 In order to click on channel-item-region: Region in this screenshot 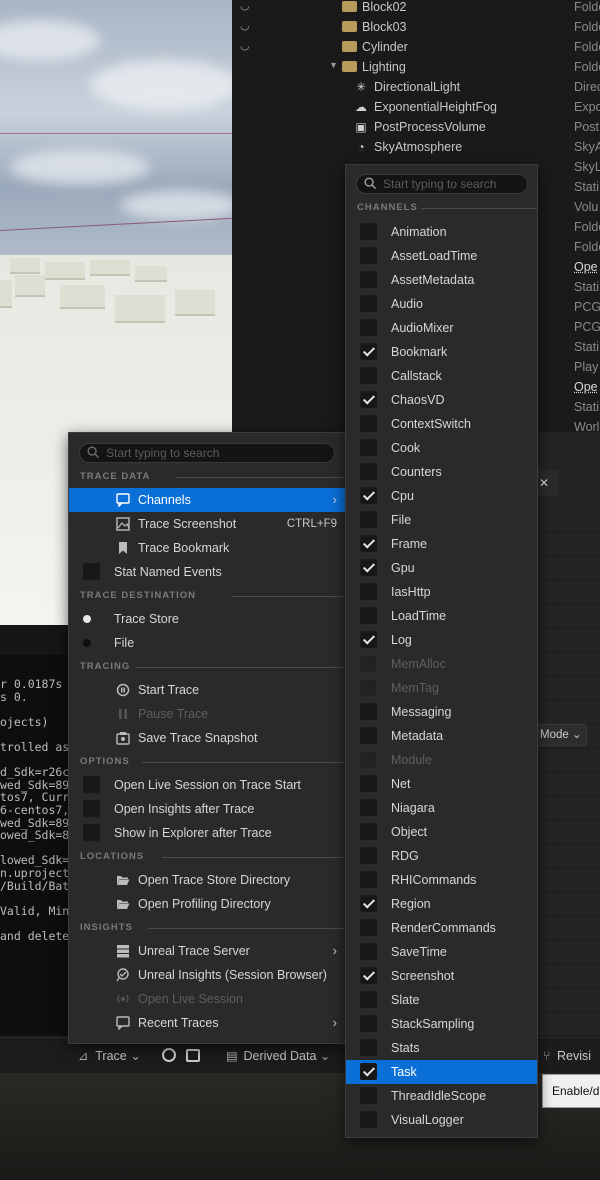, I will do `click(441, 904)`.